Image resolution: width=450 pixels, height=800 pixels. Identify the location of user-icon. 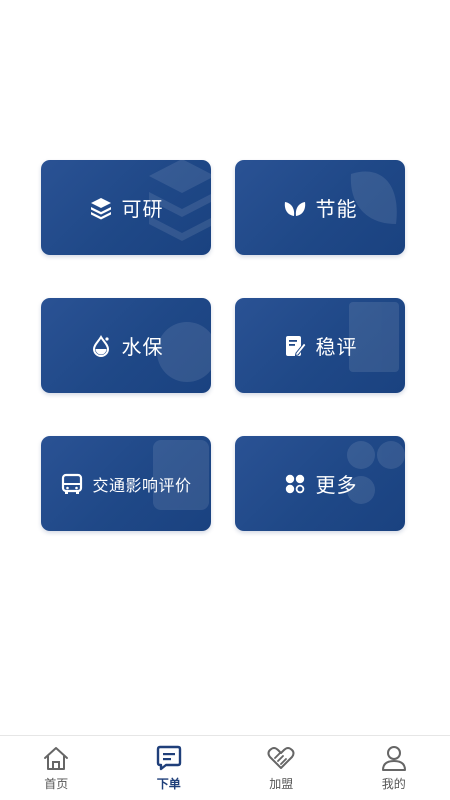
(394, 758).